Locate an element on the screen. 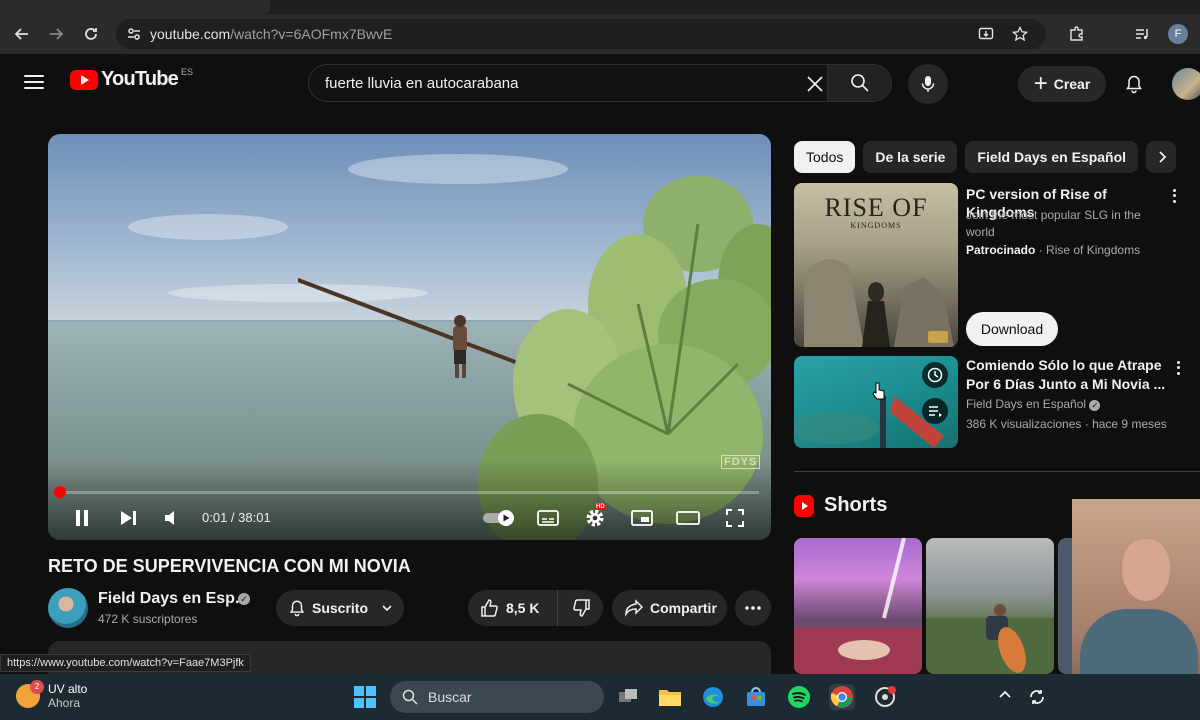  youtube-logo: YouTube ES is located at coordinates (131, 79).